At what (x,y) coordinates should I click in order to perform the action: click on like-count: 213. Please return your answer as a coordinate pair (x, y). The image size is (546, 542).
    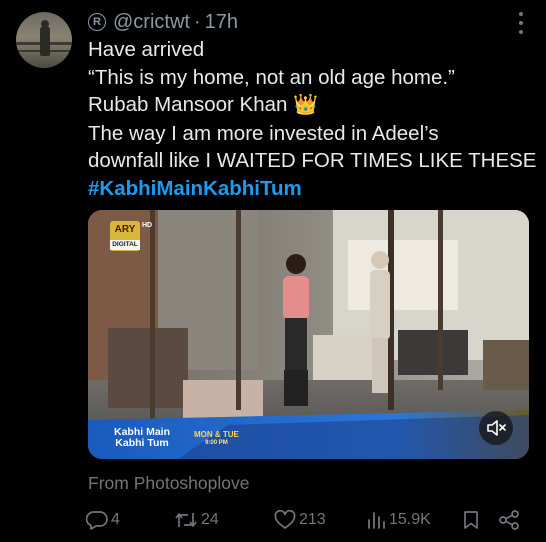
    Looking at the image, I should click on (312, 519).